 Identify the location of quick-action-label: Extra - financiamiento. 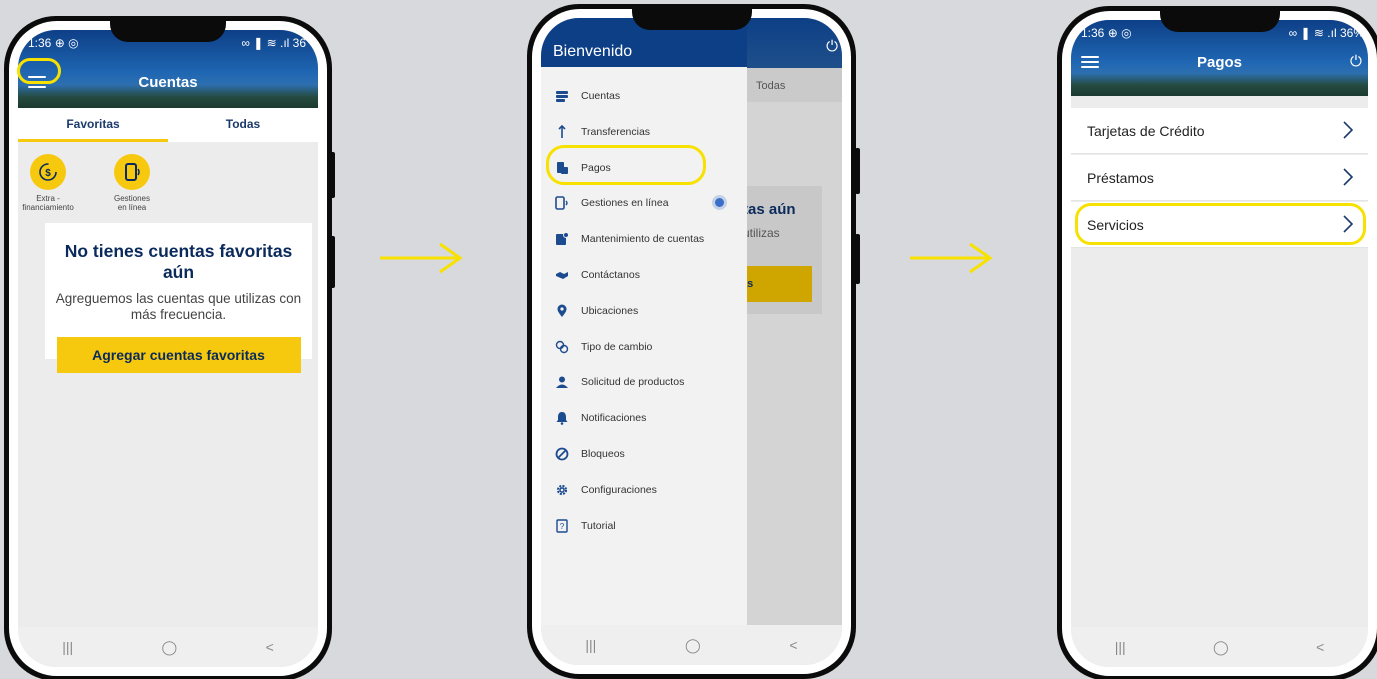
(48, 203).